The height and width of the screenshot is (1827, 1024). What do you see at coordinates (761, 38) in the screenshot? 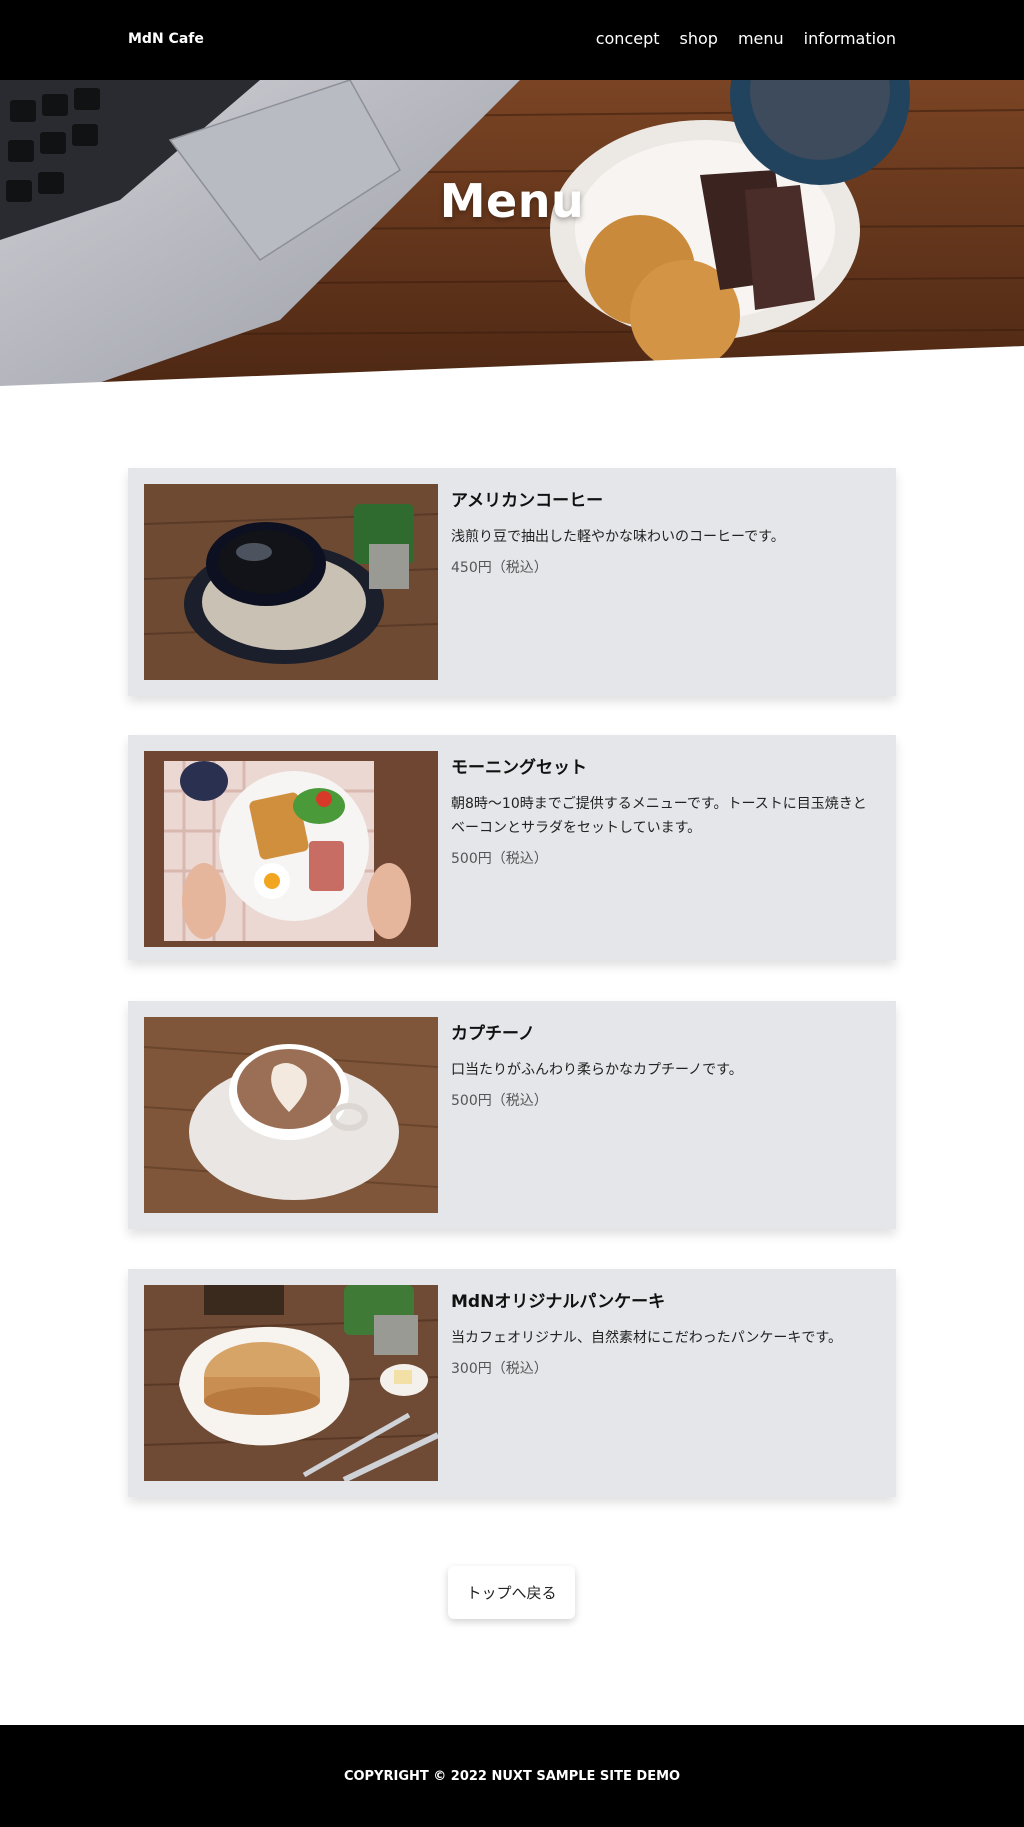
I see `nav-link-menu: menu` at bounding box center [761, 38].